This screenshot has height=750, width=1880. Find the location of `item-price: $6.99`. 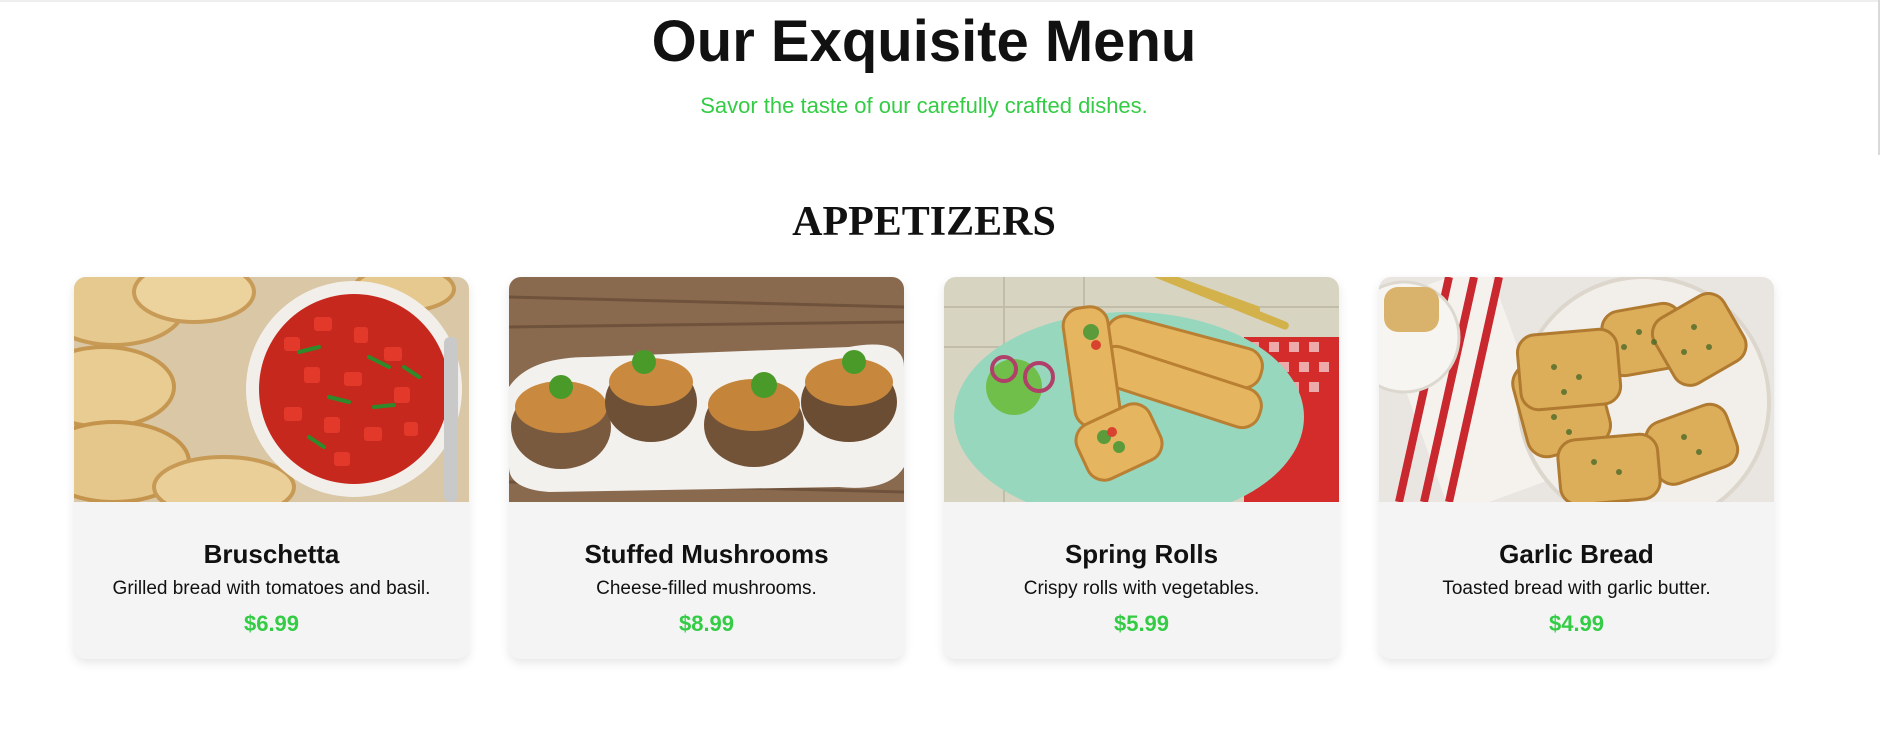

item-price: $6.99 is located at coordinates (271, 623).